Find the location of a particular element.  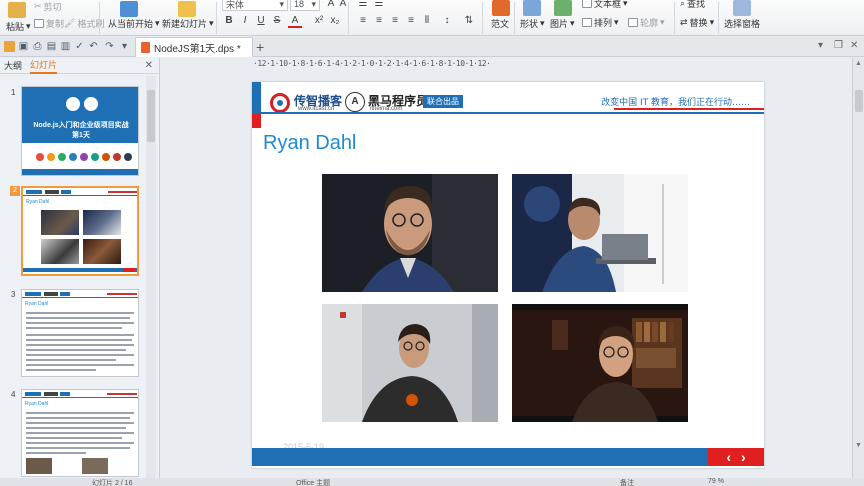

folder-icon is located at coordinates (9, 46).